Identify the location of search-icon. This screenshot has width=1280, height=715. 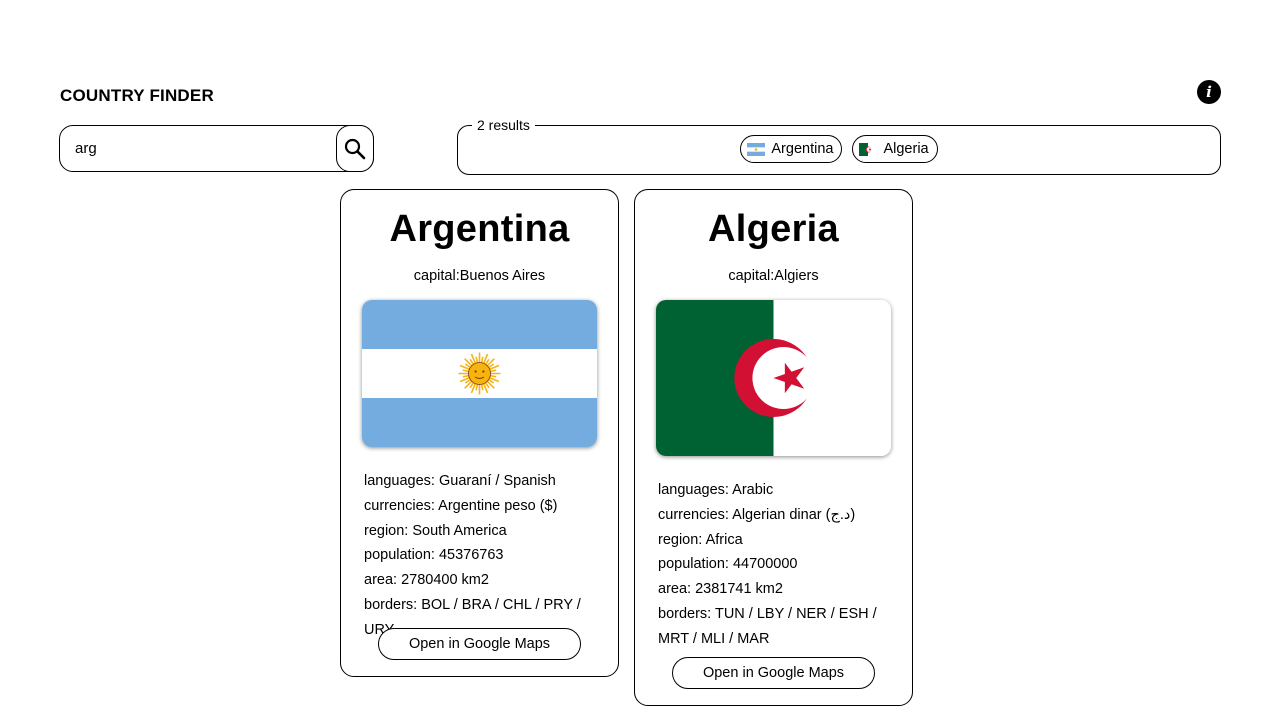
(355, 148).